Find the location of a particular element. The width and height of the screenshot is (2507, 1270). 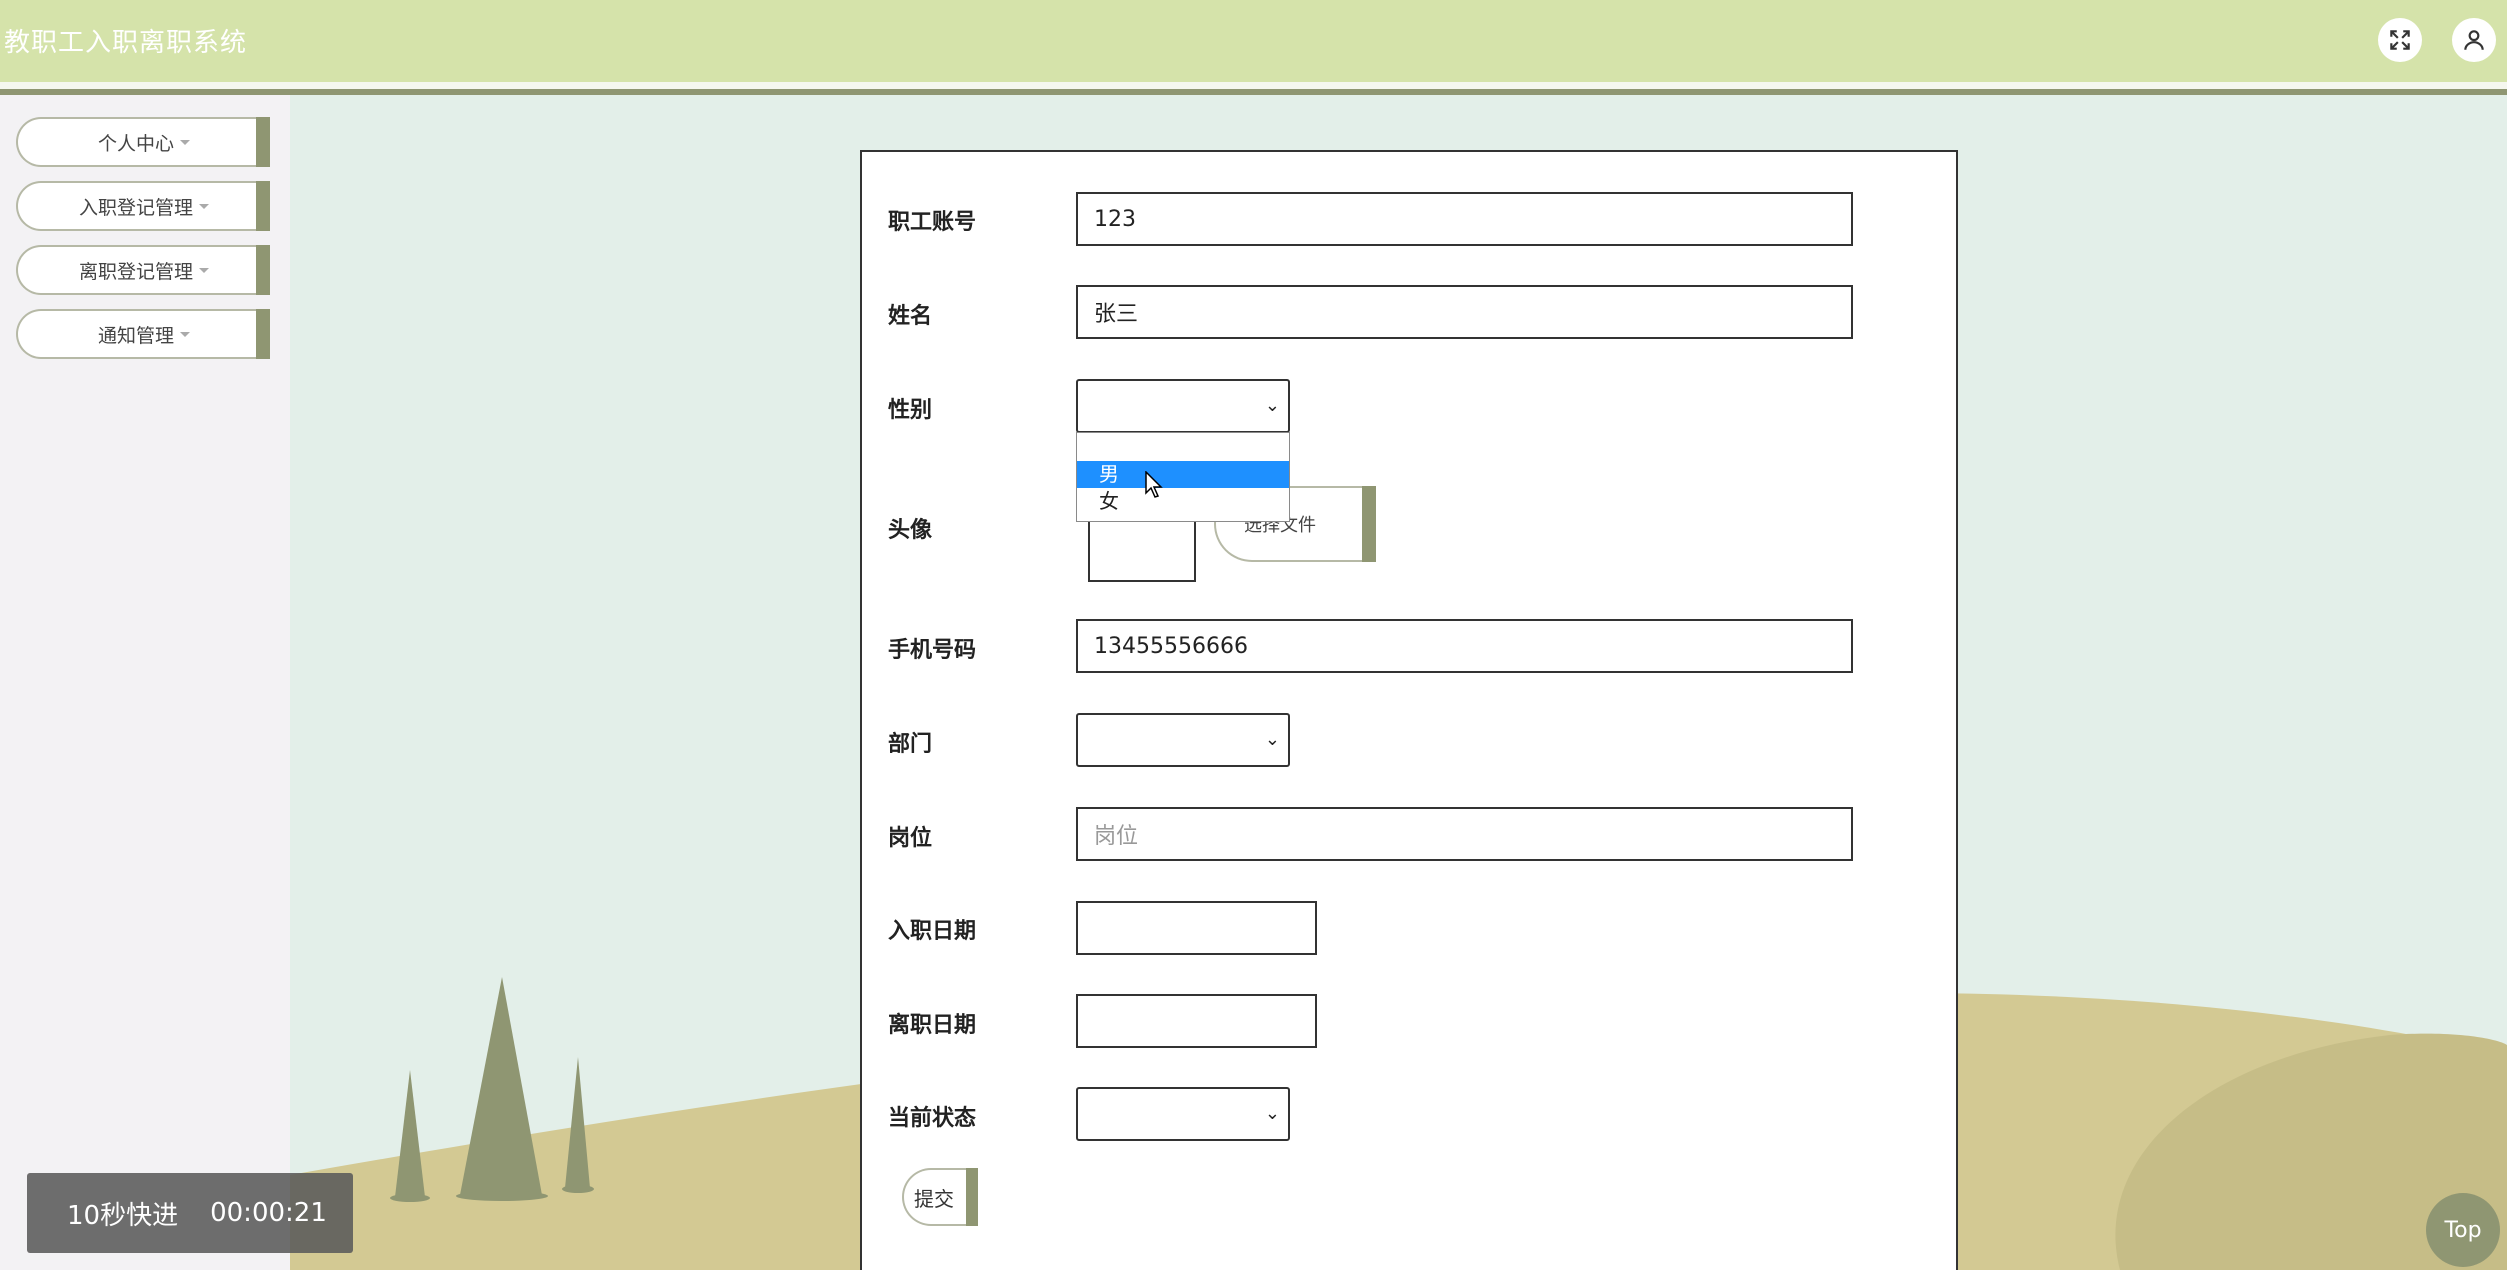

fullscreen-button is located at coordinates (2400, 40).